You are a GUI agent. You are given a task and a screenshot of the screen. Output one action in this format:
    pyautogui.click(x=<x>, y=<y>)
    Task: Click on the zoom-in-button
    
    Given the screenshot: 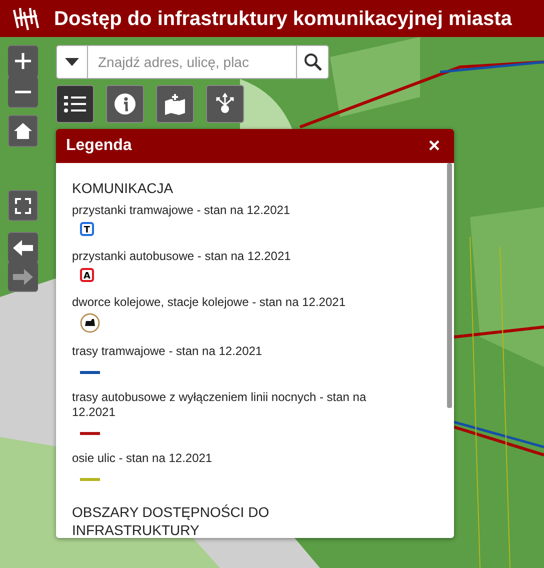 What is the action you would take?
    pyautogui.click(x=23, y=61)
    